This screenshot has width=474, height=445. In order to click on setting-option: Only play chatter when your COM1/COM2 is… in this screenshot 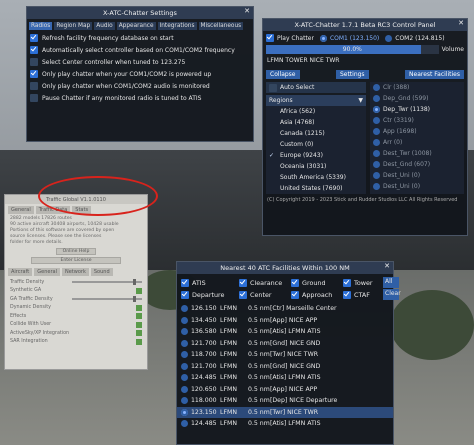, I will do `click(140, 74)`.